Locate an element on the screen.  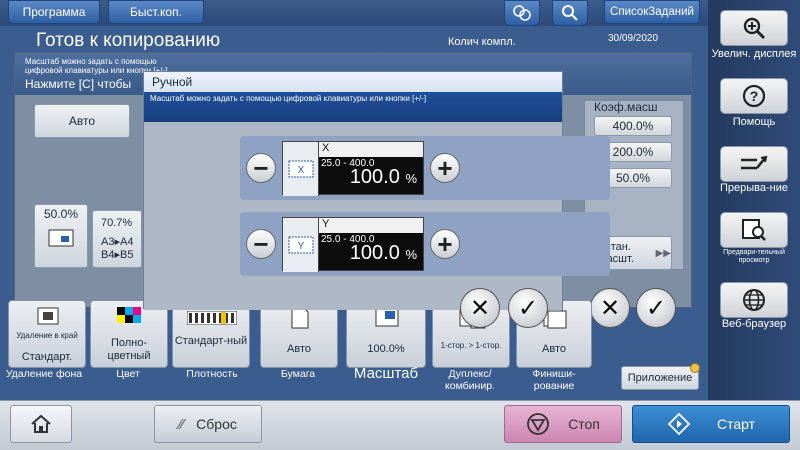
tile-paper: Авто is located at coordinates (299, 334).